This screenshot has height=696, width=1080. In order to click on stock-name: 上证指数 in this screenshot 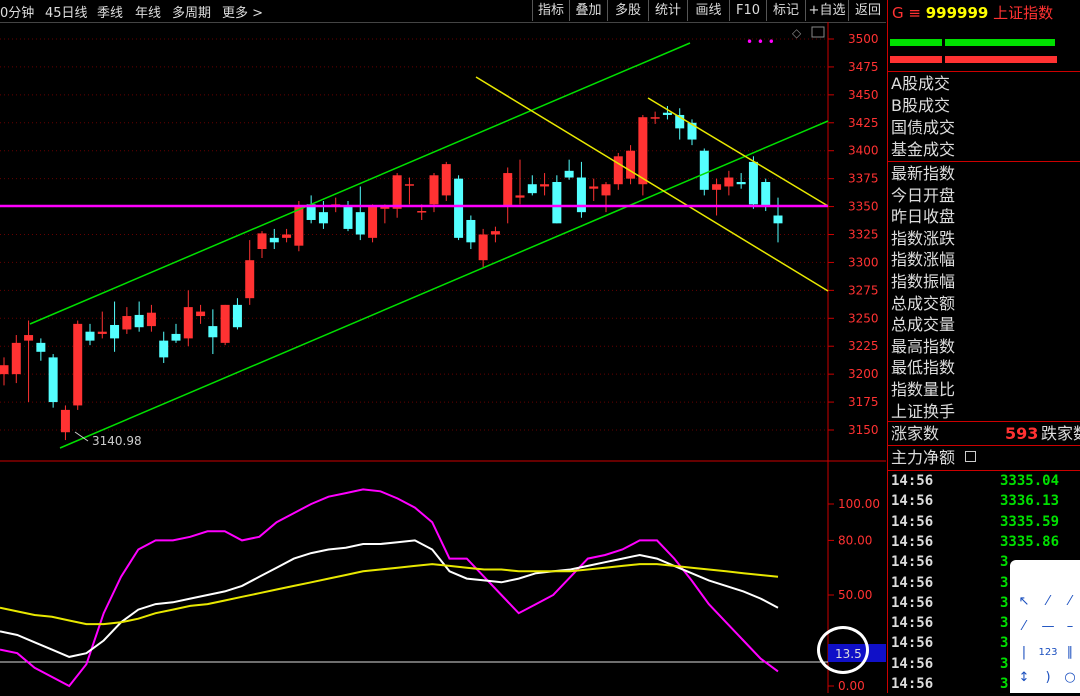, I will do `click(1023, 13)`.